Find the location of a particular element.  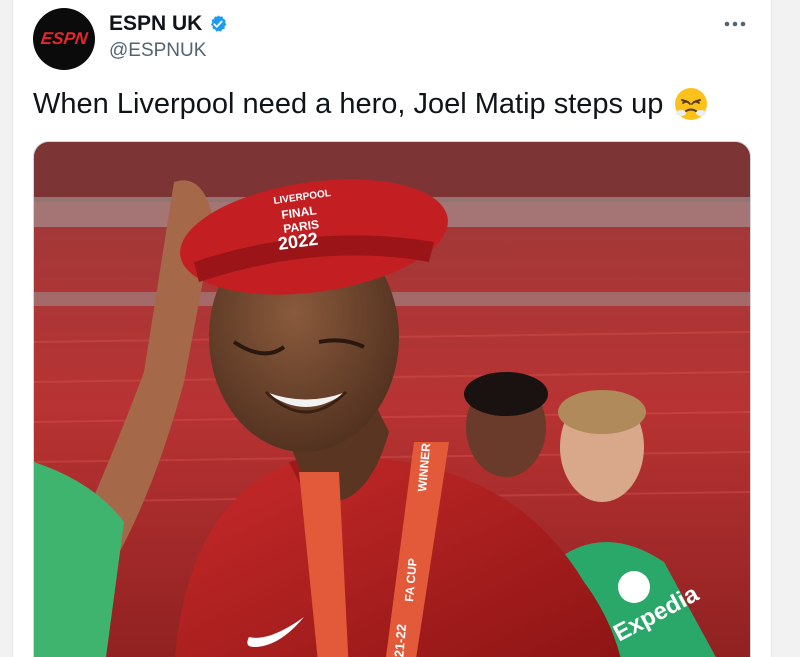

author-handle: @ESPNUK is located at coordinates (157, 51).